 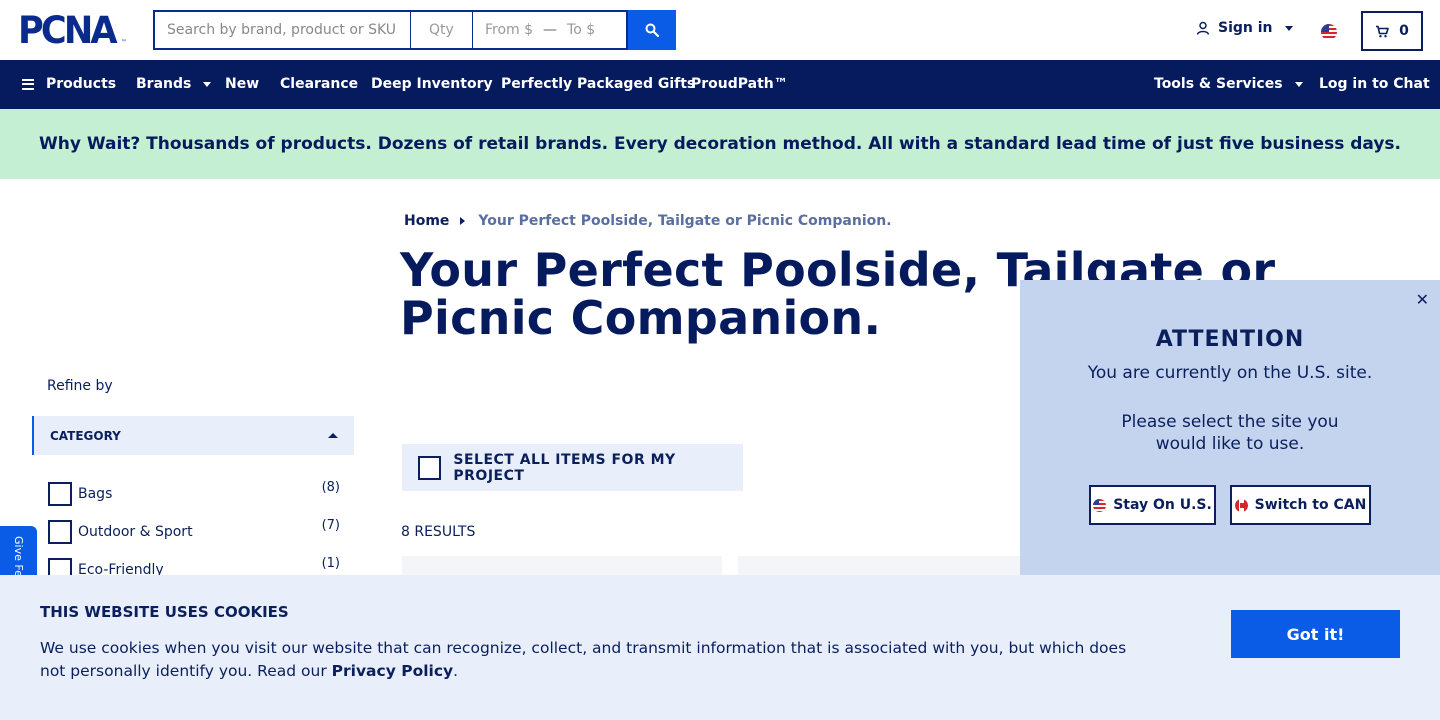 I want to click on select-all-label: SELECT ALL ITEMS FOR MY PROJECT, so click(x=564, y=467).